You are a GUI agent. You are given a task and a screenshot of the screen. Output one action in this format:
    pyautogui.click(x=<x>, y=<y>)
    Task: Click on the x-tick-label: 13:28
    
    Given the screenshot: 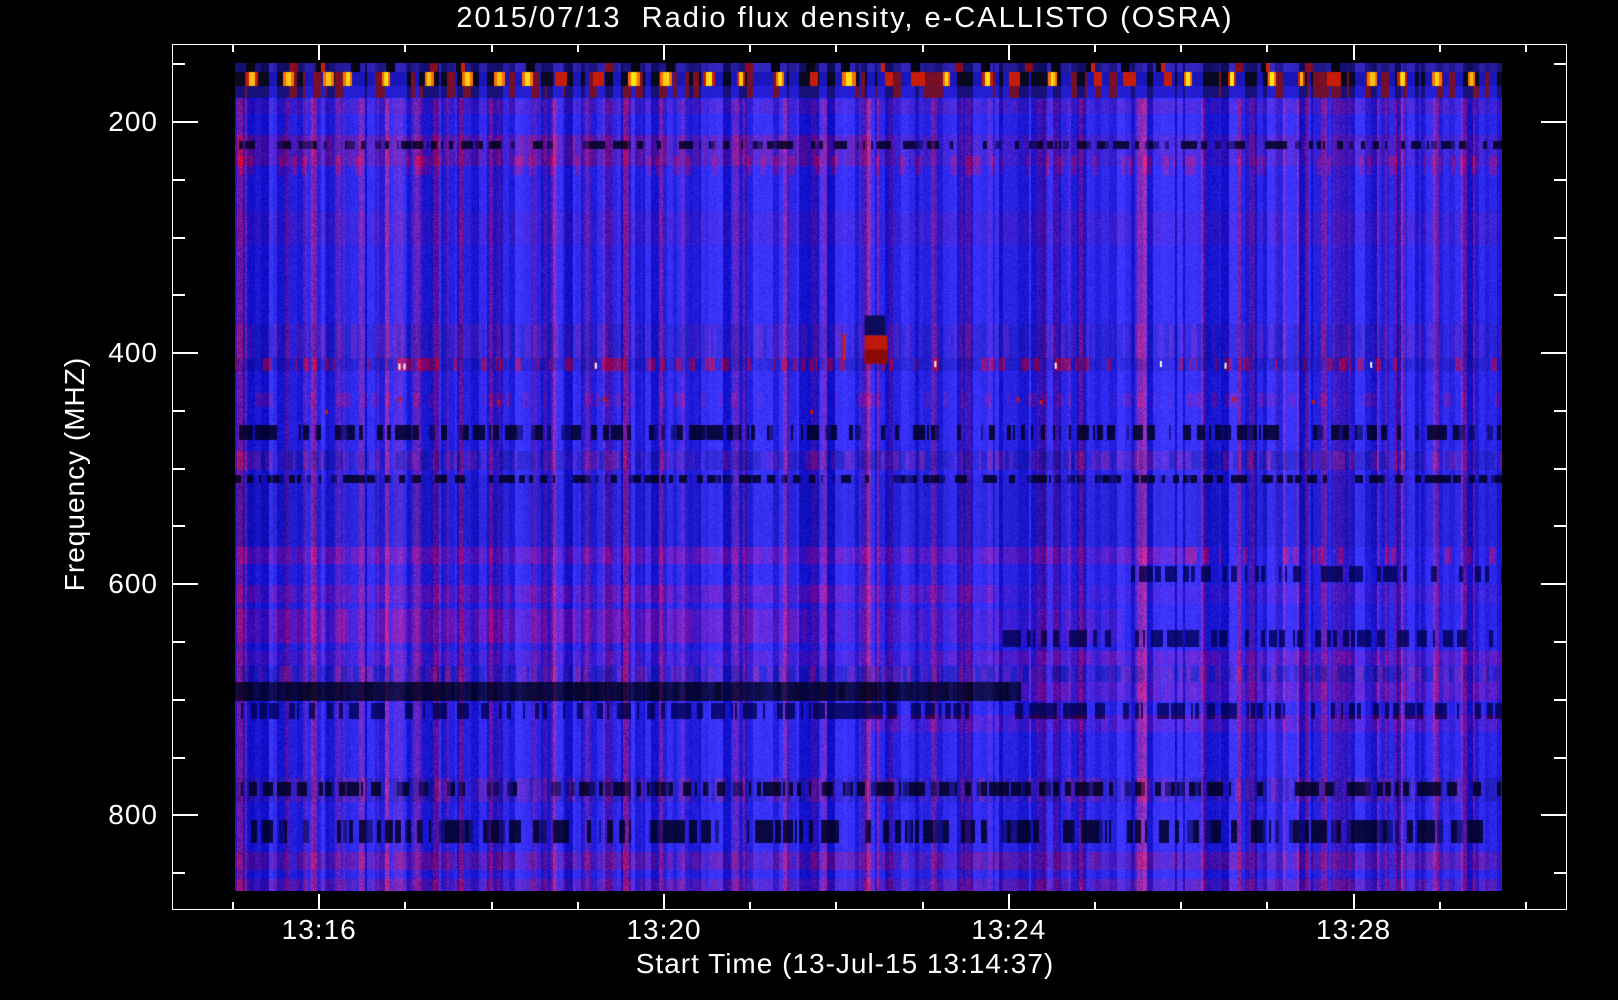 What is the action you would take?
    pyautogui.click(x=1354, y=929)
    